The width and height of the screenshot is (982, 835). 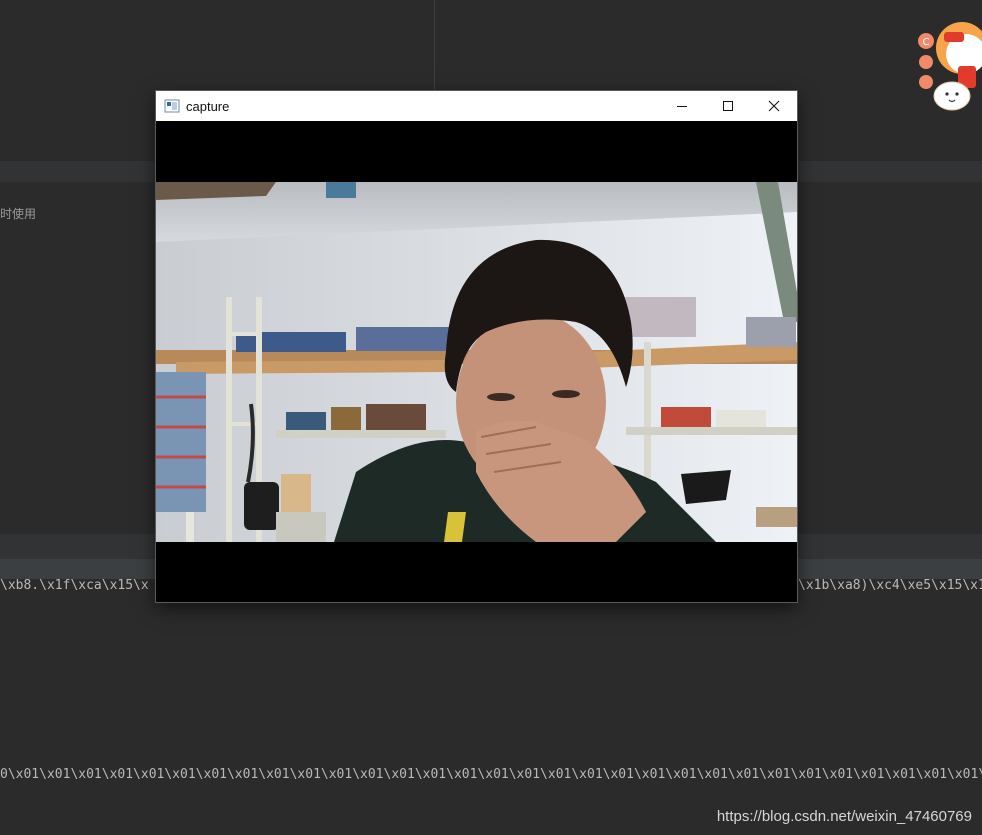 What do you see at coordinates (890, 585) in the screenshot?
I see `console-line-right: \x1b\xa8)\xc4\xe5\x15\x1` at bounding box center [890, 585].